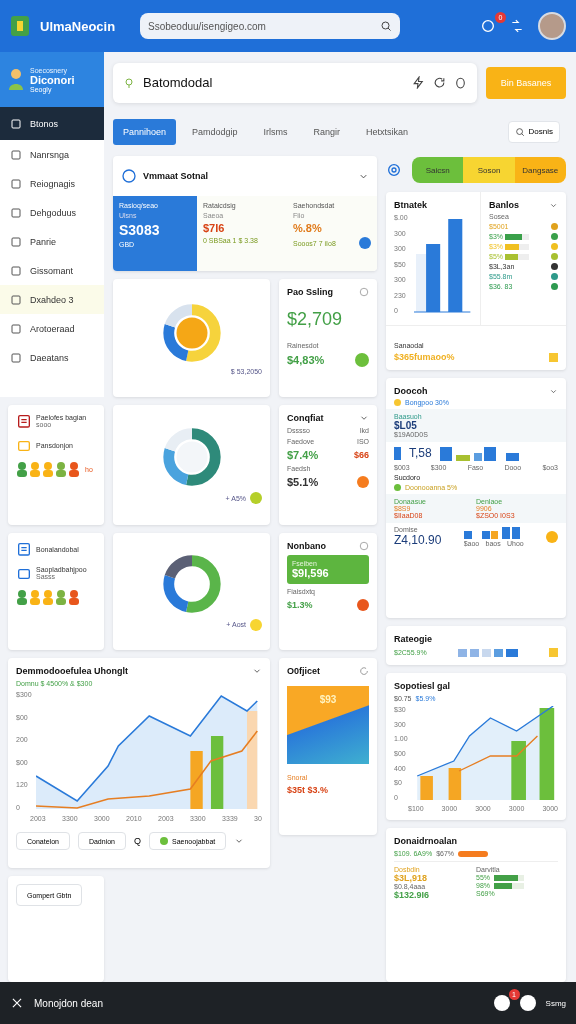 This screenshot has height=1024, width=576. Describe the element at coordinates (140, 230) in the screenshot. I see `panel-value: S3083` at that location.